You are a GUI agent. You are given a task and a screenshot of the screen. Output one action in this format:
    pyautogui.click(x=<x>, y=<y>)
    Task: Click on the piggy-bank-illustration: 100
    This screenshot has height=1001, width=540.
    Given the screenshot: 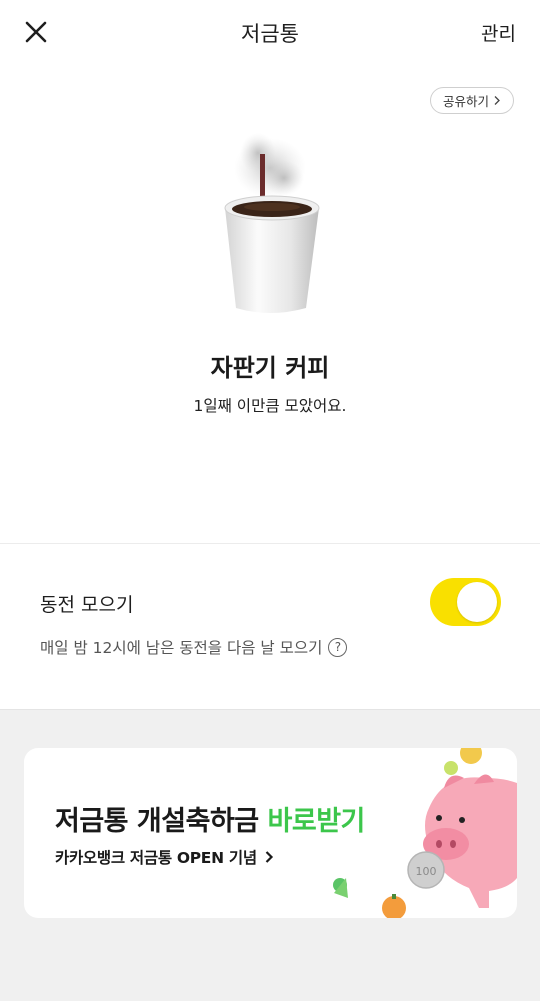 What is the action you would take?
    pyautogui.click(x=405, y=833)
    